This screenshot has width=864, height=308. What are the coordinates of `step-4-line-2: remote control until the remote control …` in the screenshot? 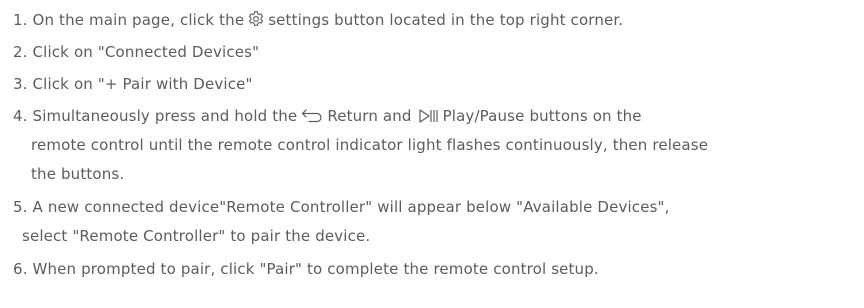 It's located at (370, 145).